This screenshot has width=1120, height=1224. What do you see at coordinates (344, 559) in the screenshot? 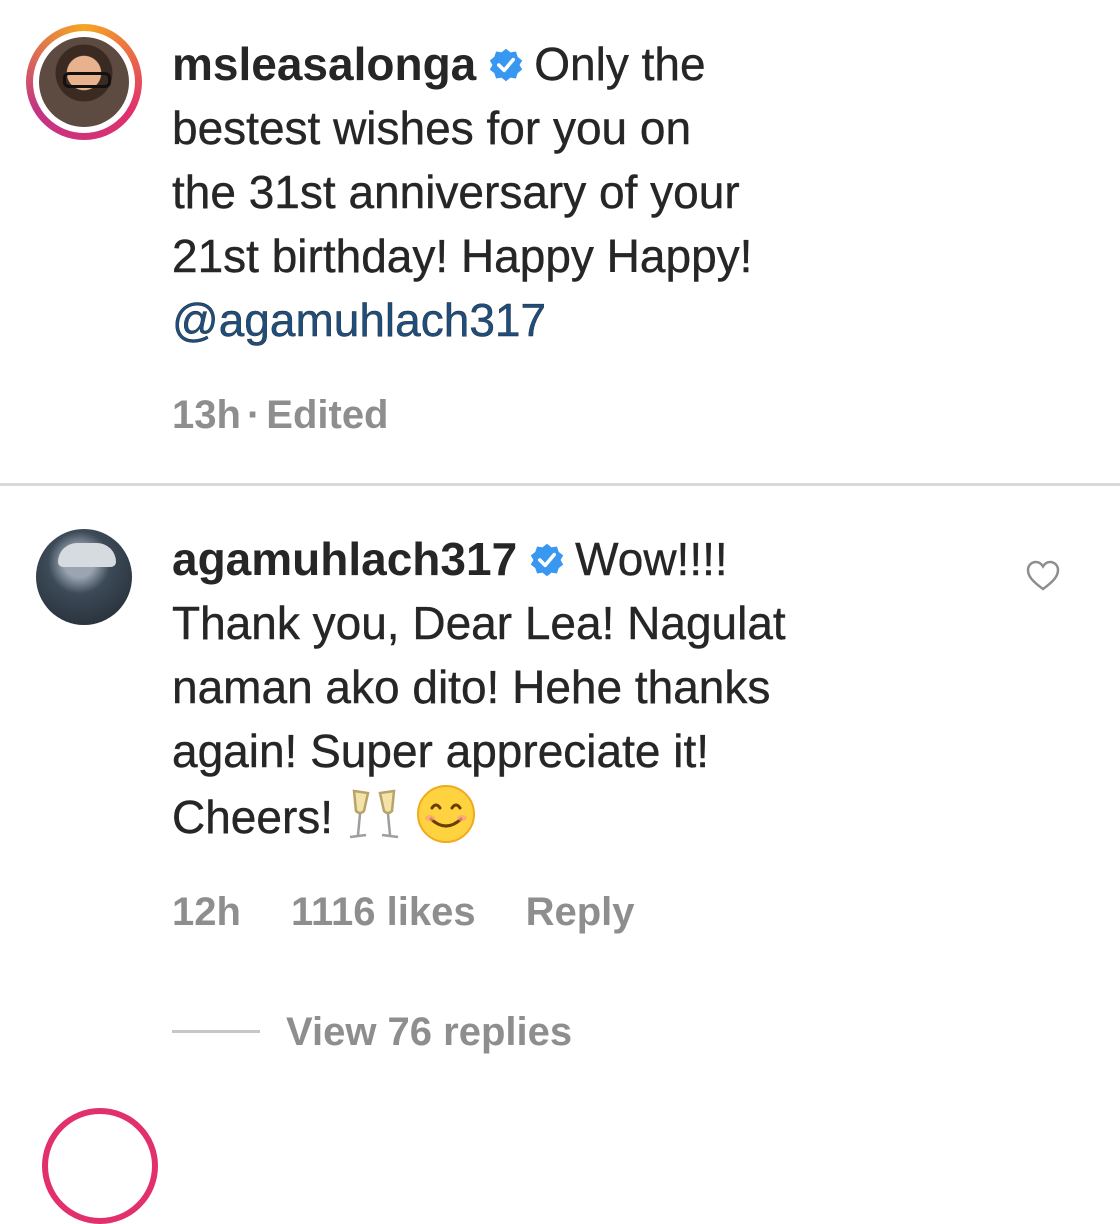
I see `username: agamuhlach317` at bounding box center [344, 559].